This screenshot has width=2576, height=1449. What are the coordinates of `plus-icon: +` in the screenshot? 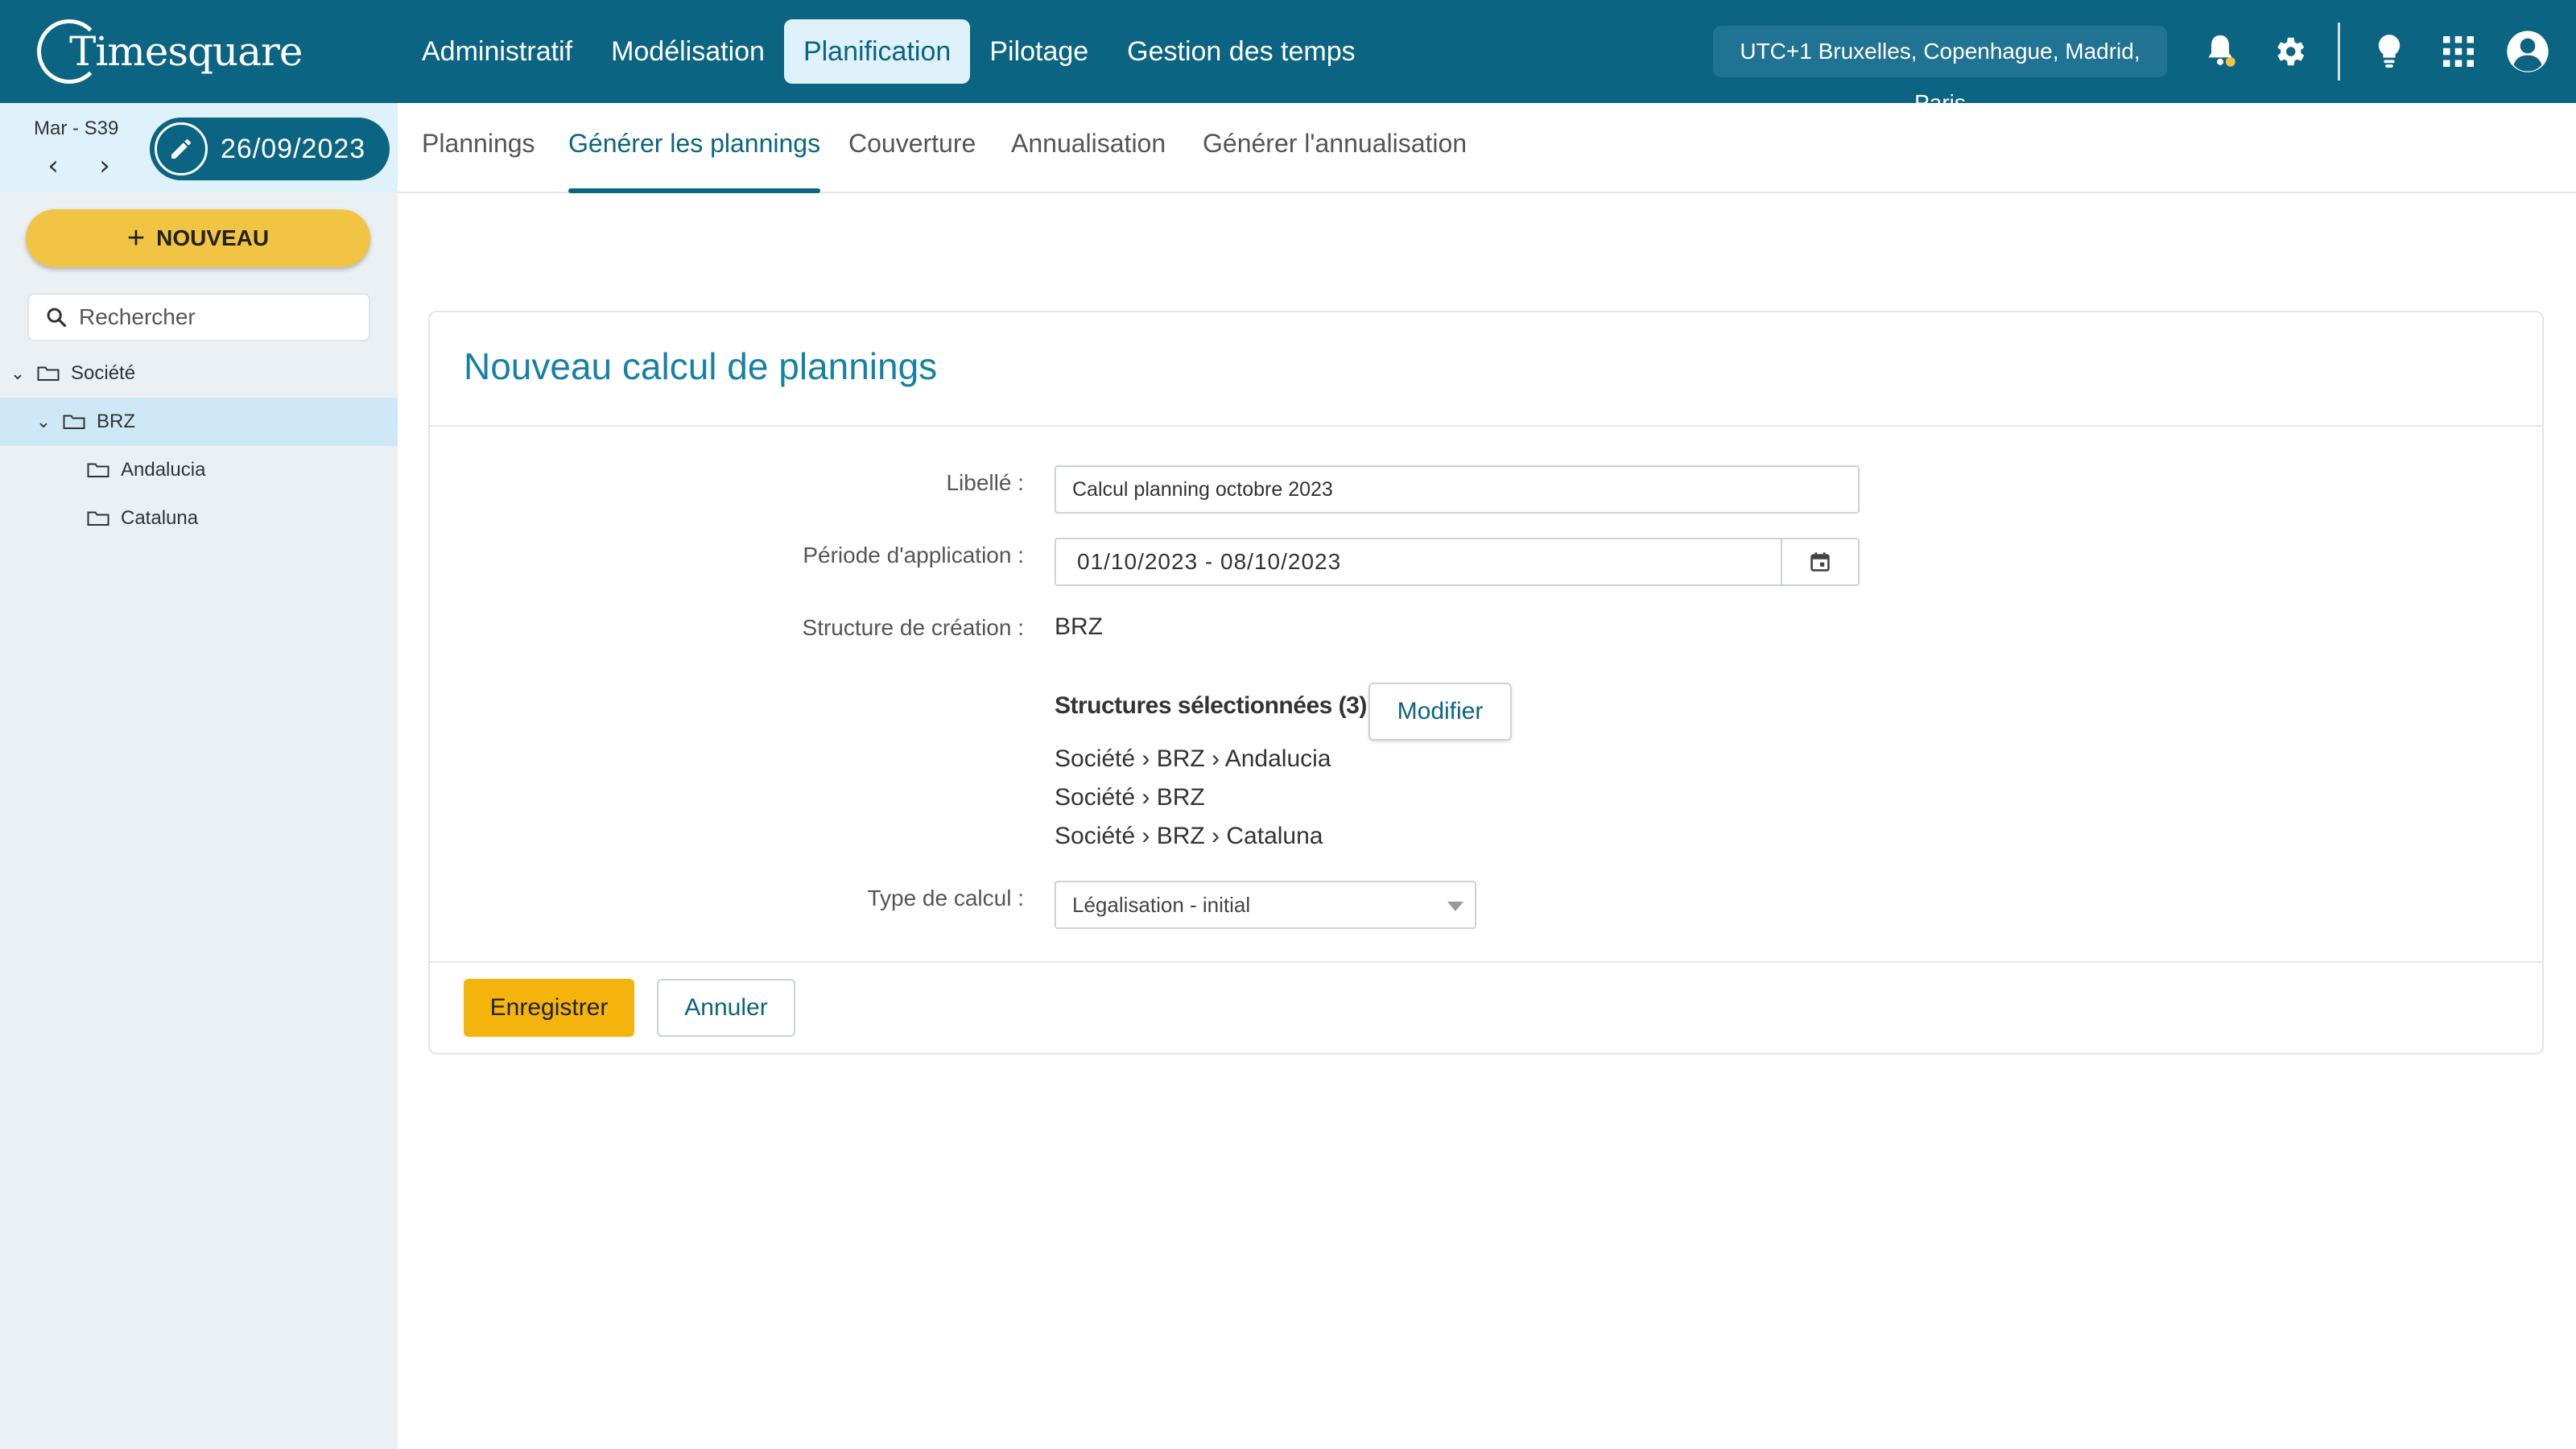 It's located at (136, 238).